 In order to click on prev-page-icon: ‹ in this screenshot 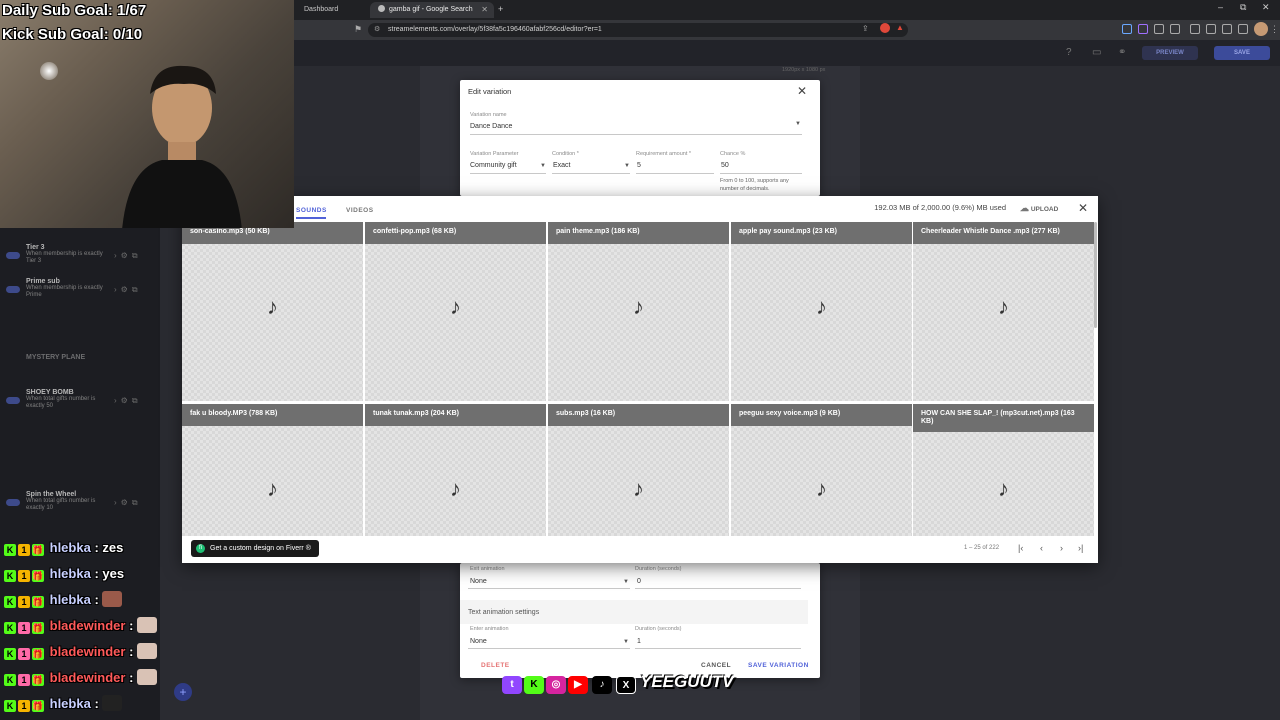, I will do `click(1041, 548)`.